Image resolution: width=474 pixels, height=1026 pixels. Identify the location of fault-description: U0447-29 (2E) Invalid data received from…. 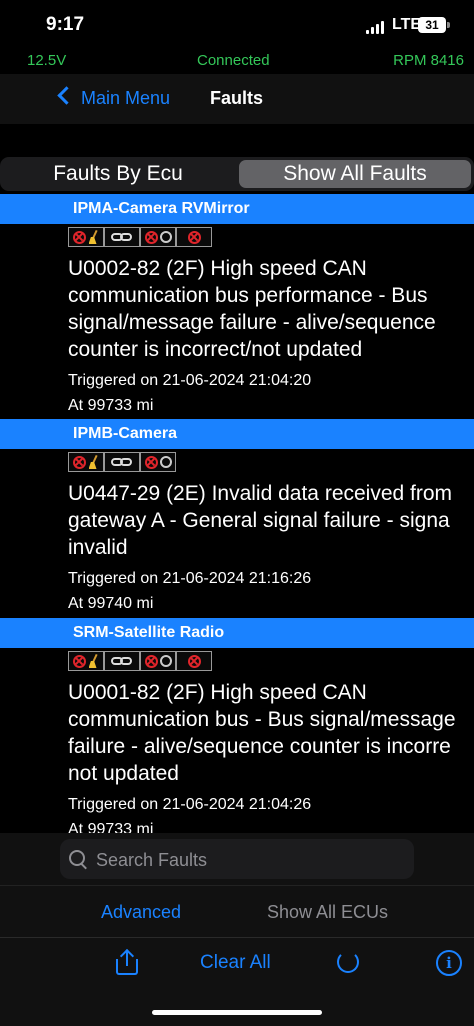
(271, 520).